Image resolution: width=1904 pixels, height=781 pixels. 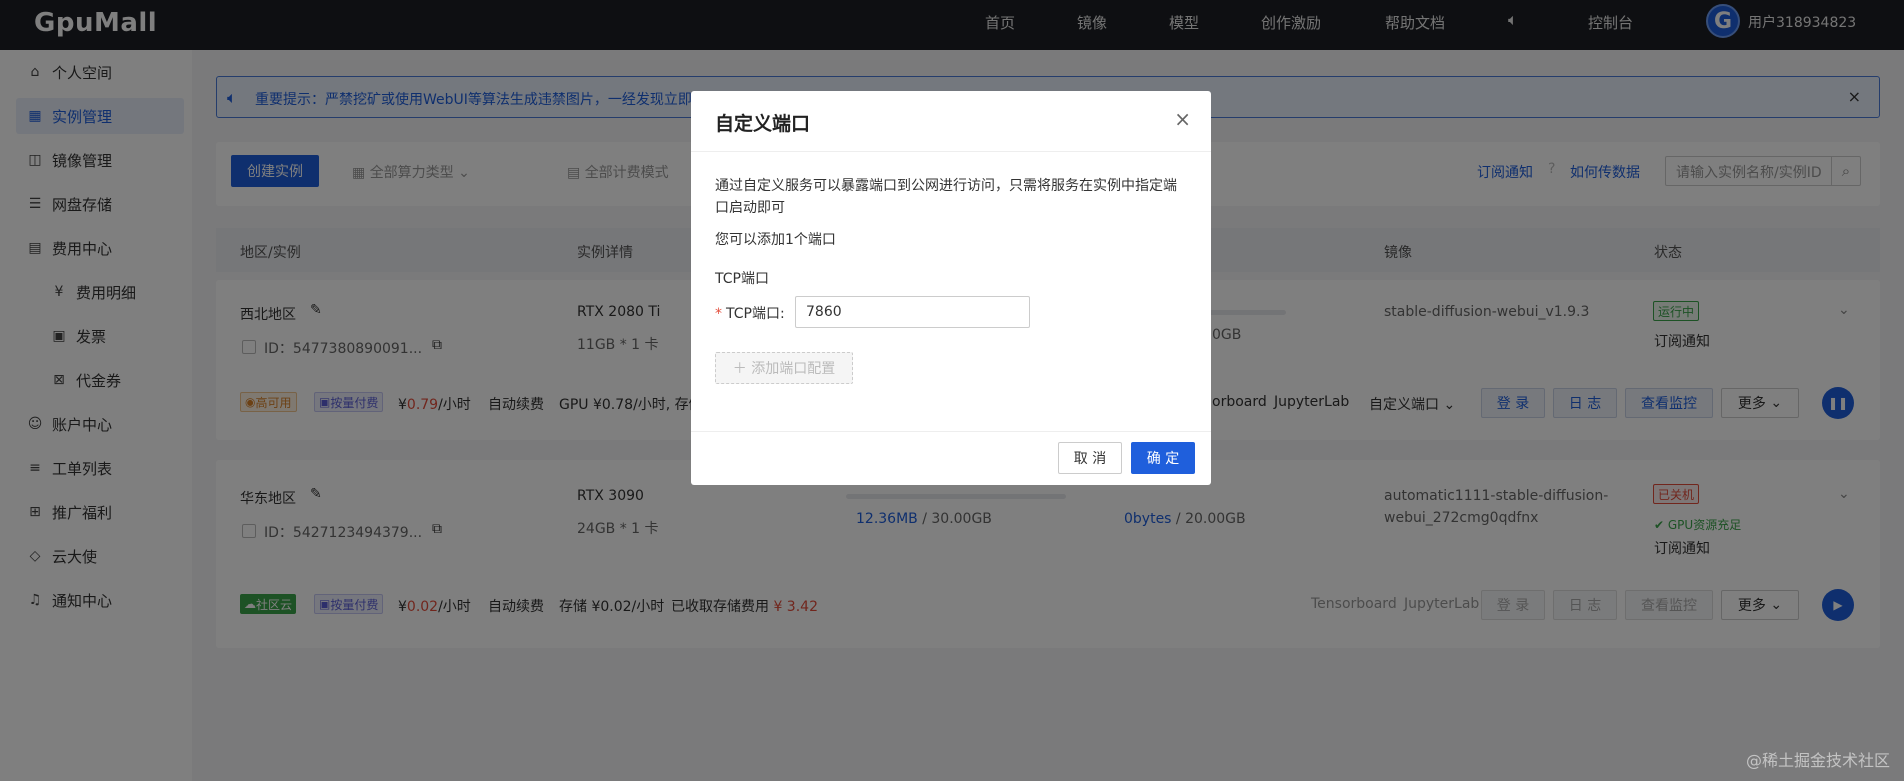 What do you see at coordinates (946, 197) in the screenshot?
I see `dialog-description: 通过自定义服务可以暴露端口到公网进行访问，只需将服务在实例中指定端口启动即可` at bounding box center [946, 197].